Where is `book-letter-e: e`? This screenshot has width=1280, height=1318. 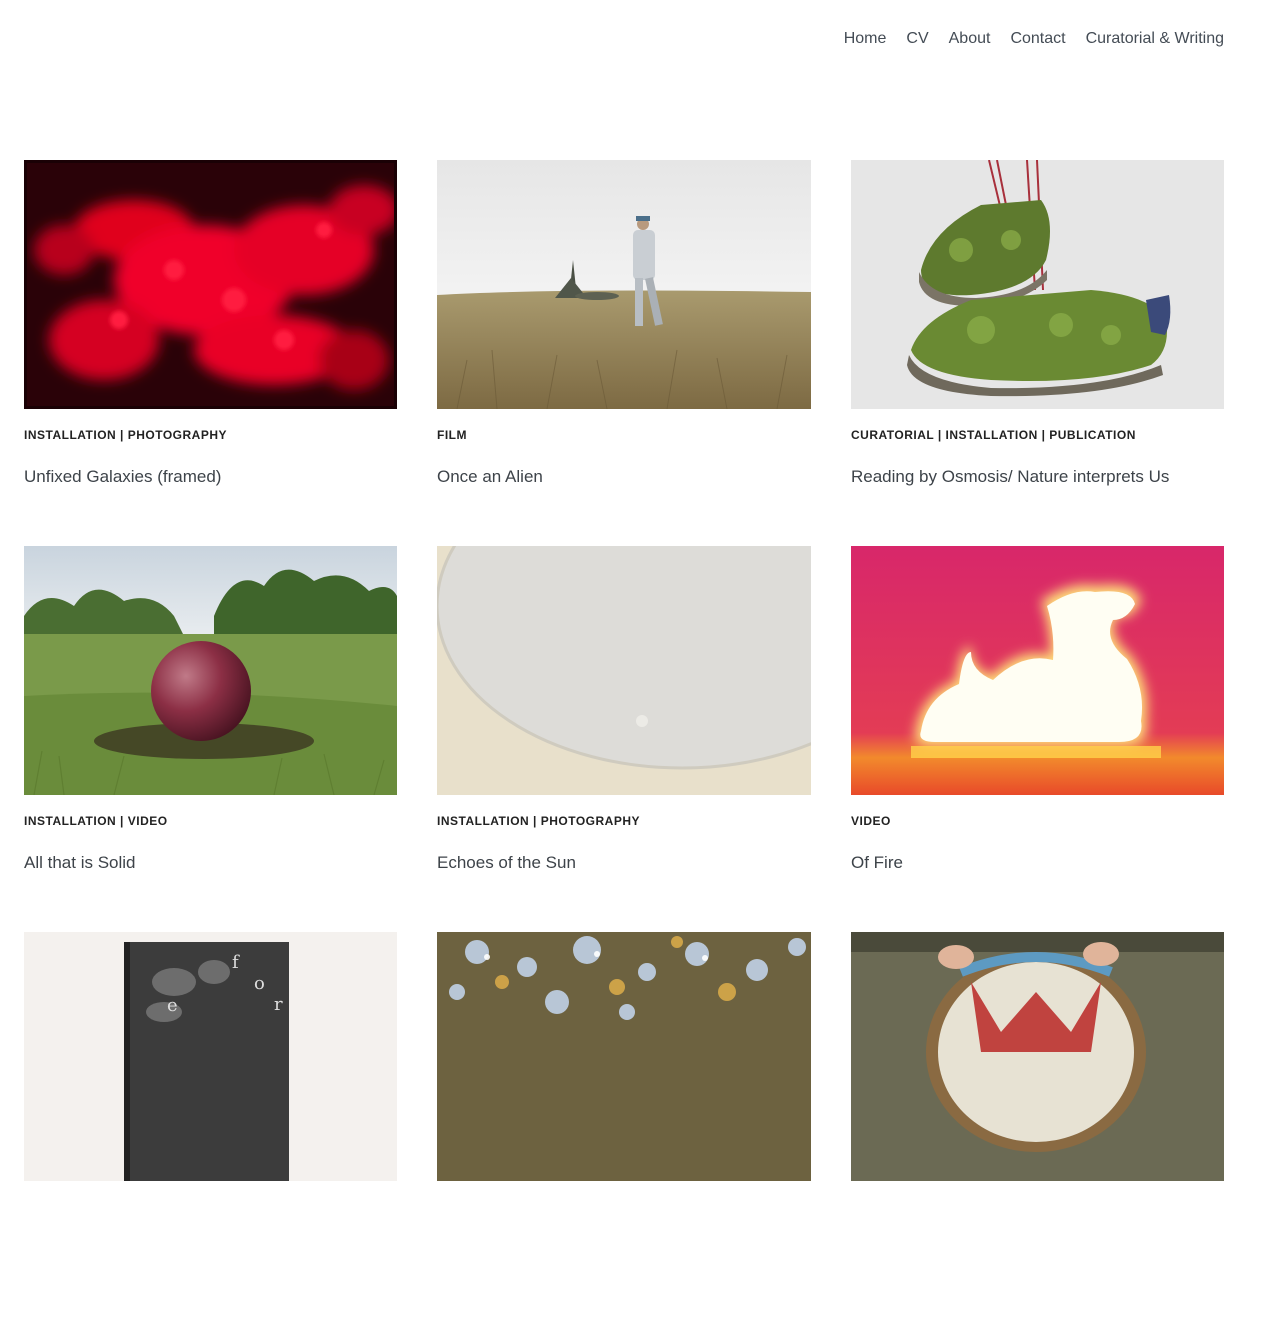 book-letter-e: e is located at coordinates (172, 1005).